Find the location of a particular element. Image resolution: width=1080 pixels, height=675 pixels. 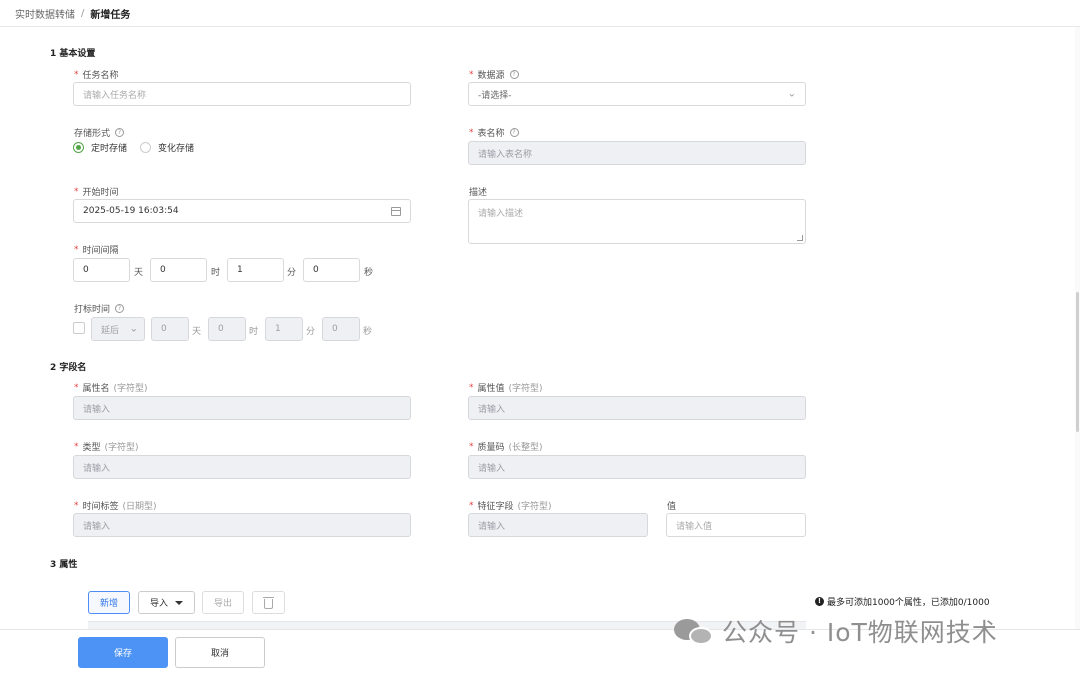

storage-mode-label: 存储形式 ? is located at coordinates (99, 132).